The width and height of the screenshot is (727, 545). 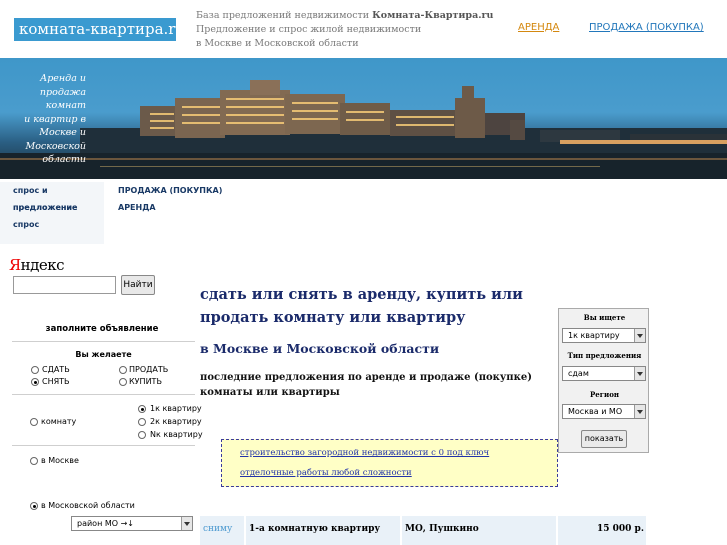 I want to click on search-type-select: 1к квартиру, so click(x=604, y=335).